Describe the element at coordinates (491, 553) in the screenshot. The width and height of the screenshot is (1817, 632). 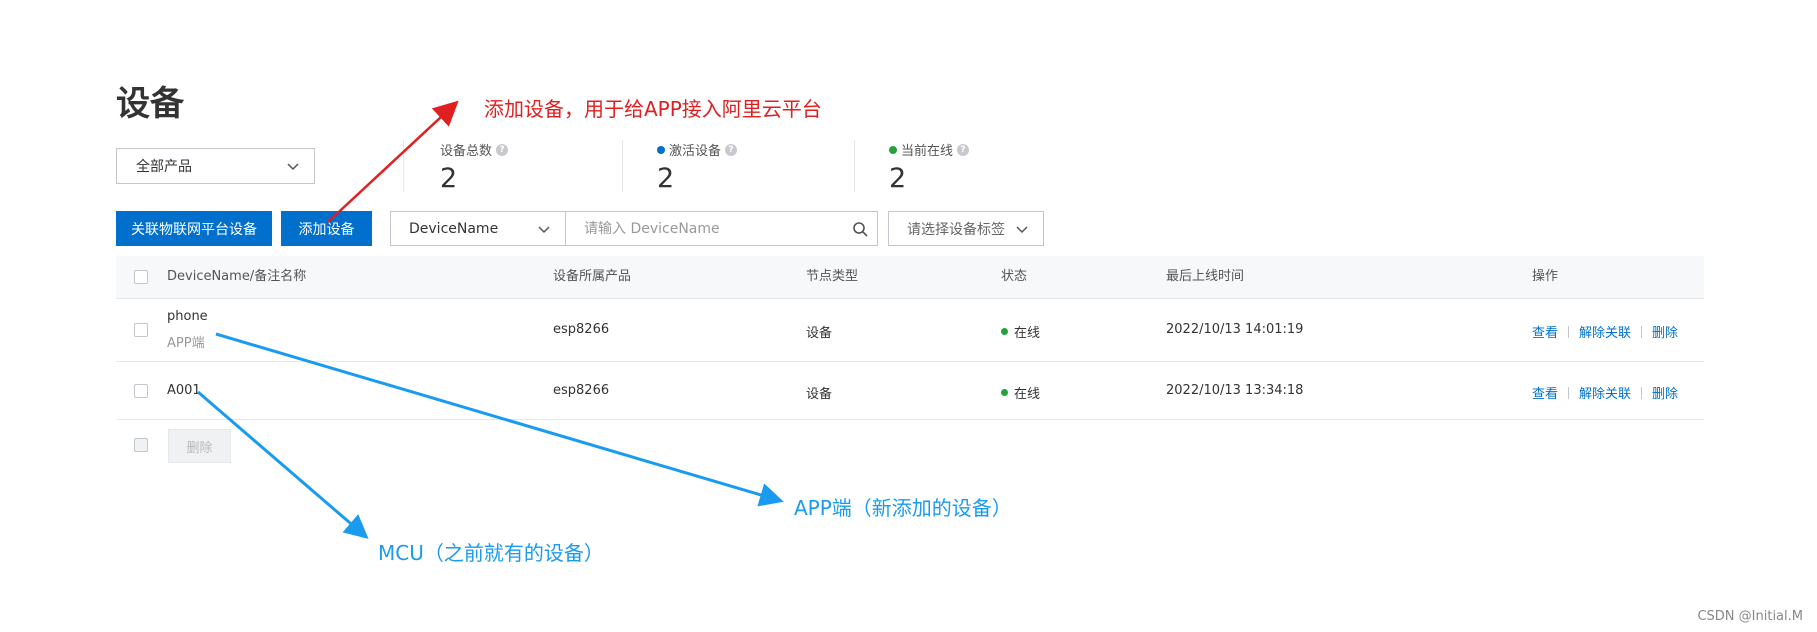
I see `mcu-device-annotation: MCU（之前就有的设备）` at that location.